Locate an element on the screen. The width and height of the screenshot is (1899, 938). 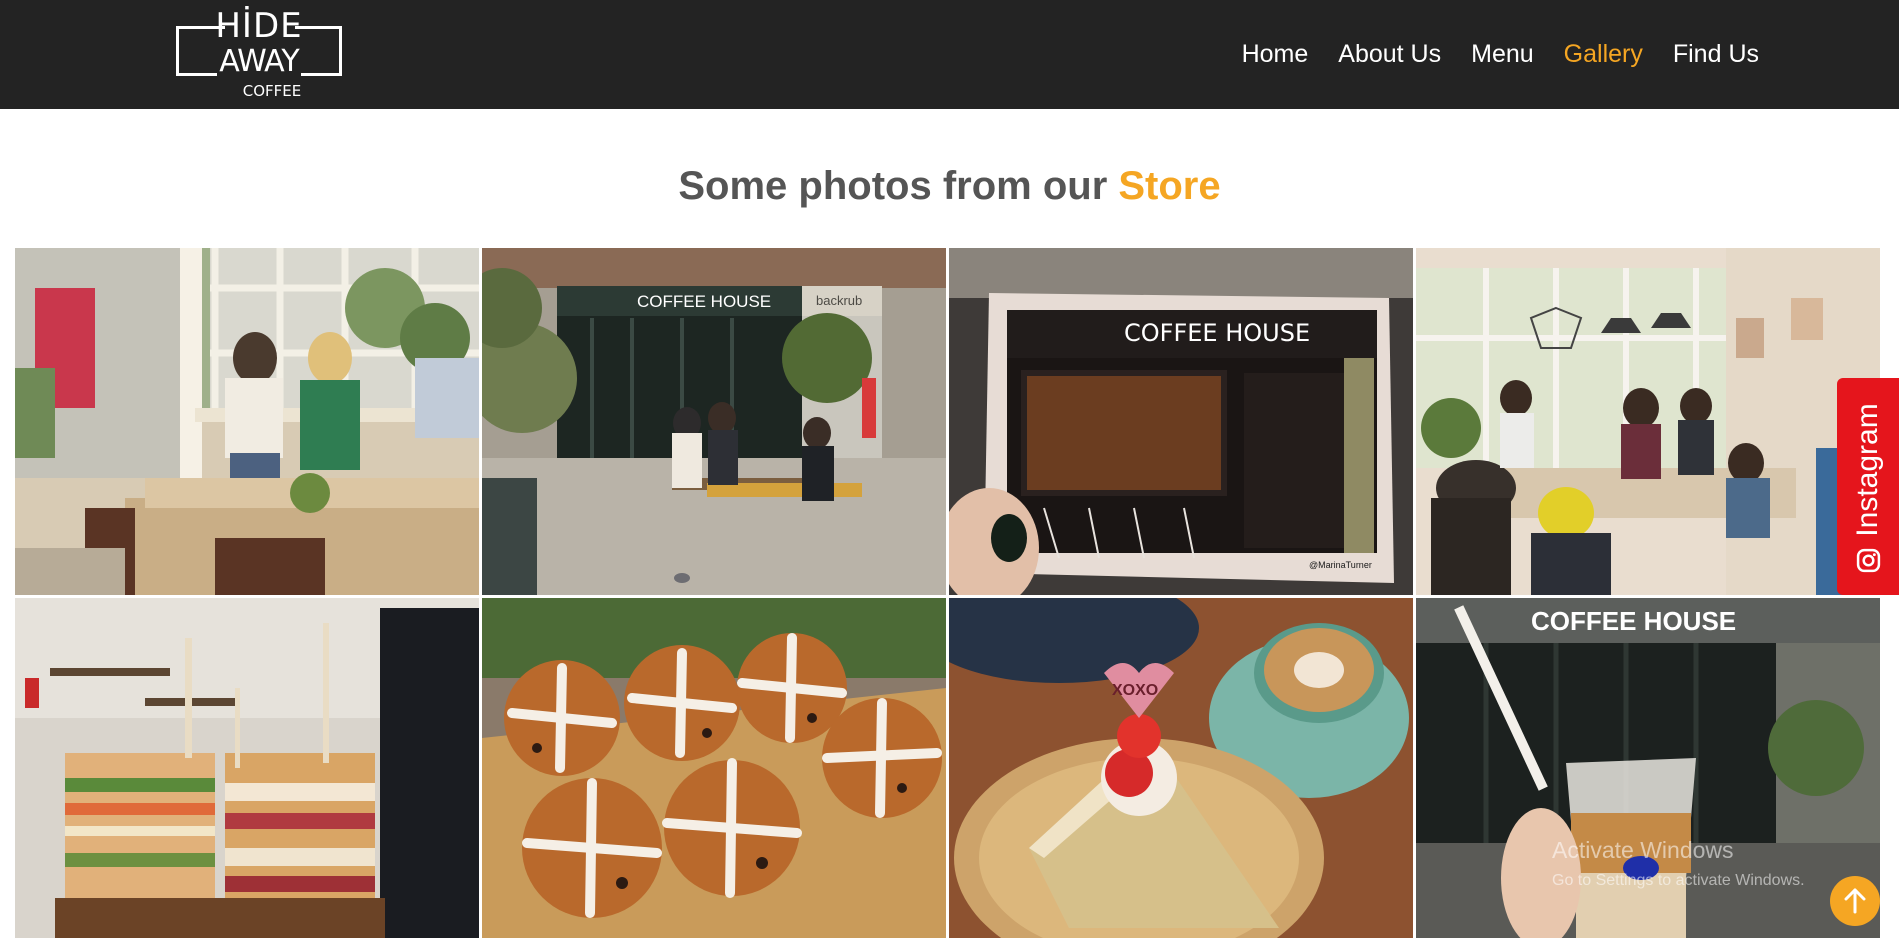
arrow-up-icon is located at coordinates (1855, 901).